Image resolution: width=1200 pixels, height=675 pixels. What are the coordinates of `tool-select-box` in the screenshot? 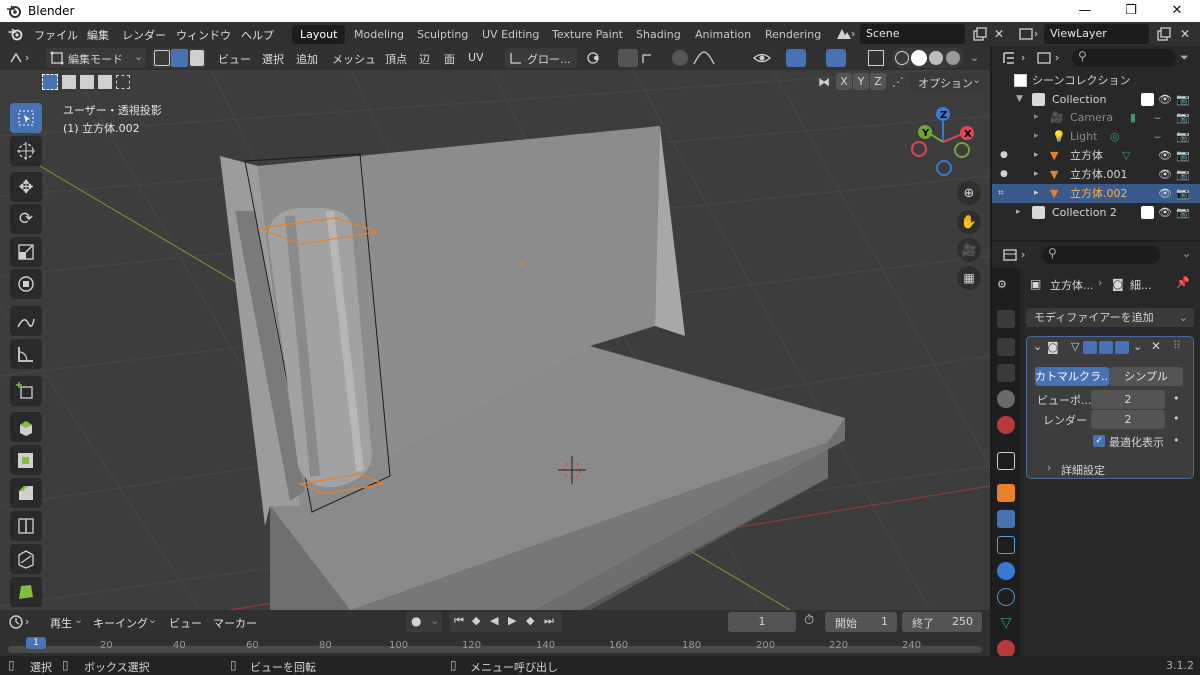 It's located at (26, 118).